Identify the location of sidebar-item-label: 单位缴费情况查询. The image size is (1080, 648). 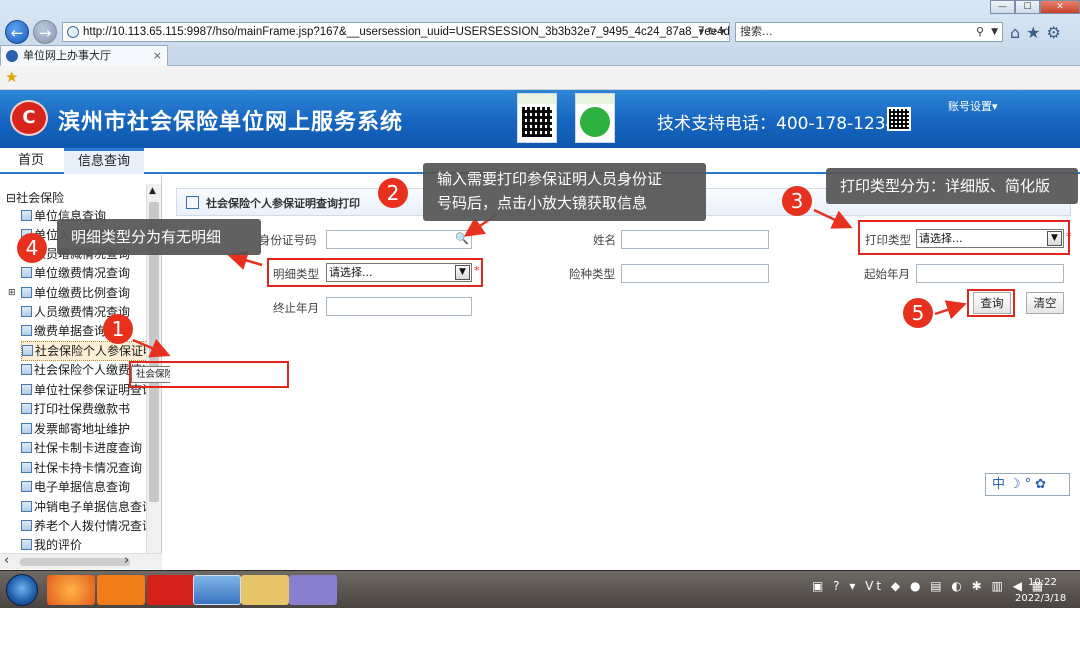
(82, 273).